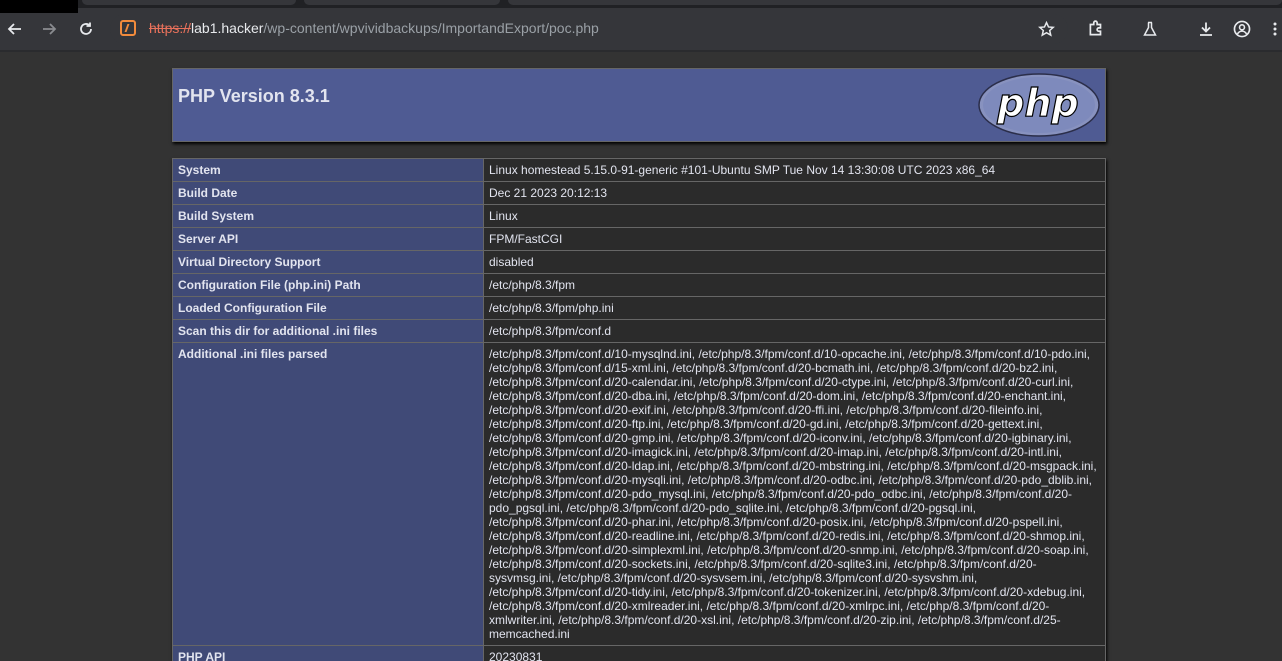 This screenshot has height=661, width=1282. I want to click on row-label: System, so click(328, 170).